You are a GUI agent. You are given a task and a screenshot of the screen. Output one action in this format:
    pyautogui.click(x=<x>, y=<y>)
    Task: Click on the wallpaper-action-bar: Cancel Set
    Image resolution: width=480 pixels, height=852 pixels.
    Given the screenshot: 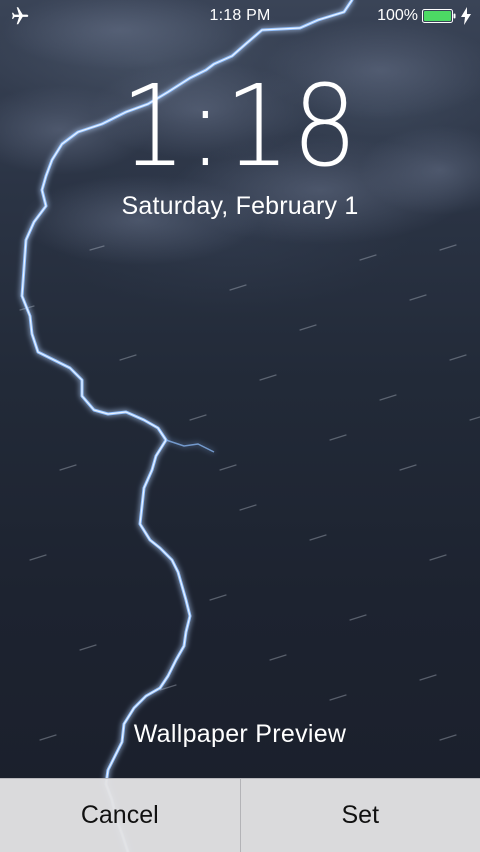 What is the action you would take?
    pyautogui.click(x=240, y=815)
    